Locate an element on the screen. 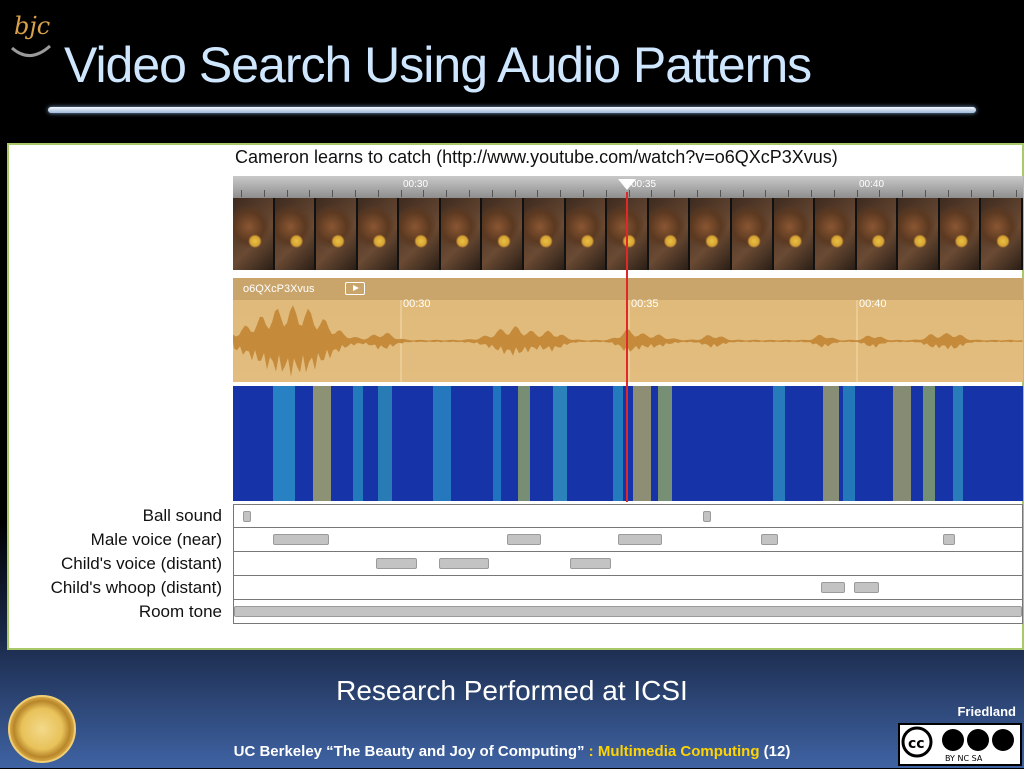 The image size is (1024, 769). title-divider is located at coordinates (512, 110).